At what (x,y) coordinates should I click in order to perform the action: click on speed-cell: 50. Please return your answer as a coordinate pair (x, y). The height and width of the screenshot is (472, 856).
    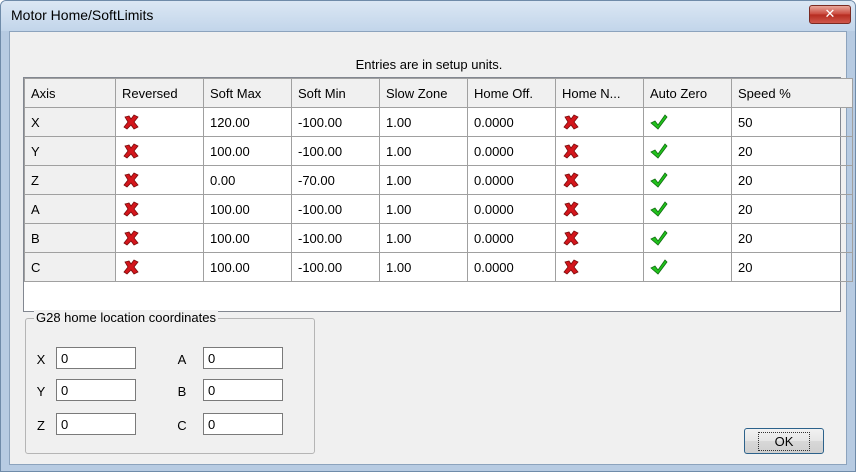
    Looking at the image, I should click on (792, 122).